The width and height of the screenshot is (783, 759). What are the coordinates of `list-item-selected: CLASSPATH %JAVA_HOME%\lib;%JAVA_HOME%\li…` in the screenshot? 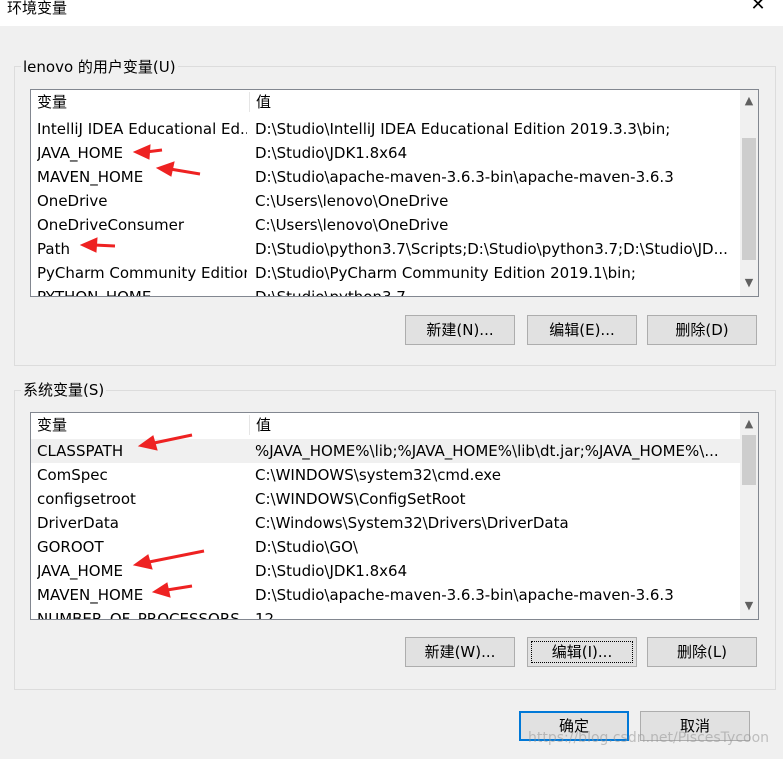 It's located at (385, 451).